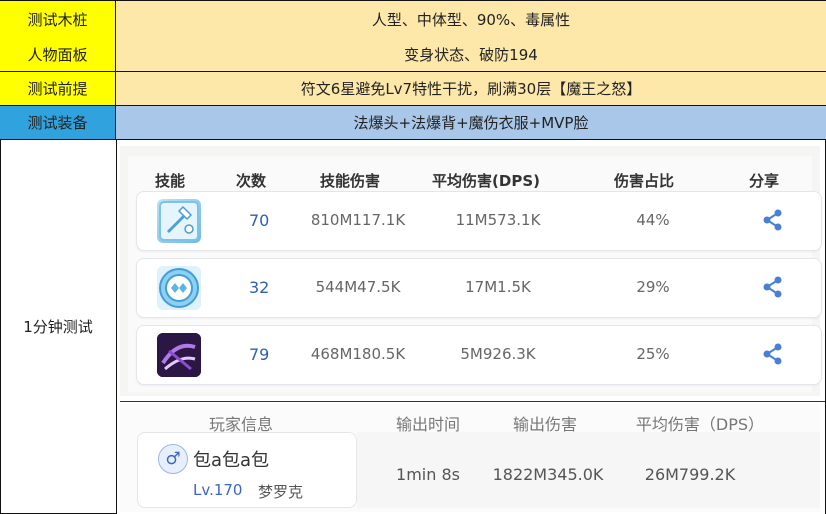  Describe the element at coordinates (170, 181) in the screenshot. I see `header-skill: 技能` at that location.